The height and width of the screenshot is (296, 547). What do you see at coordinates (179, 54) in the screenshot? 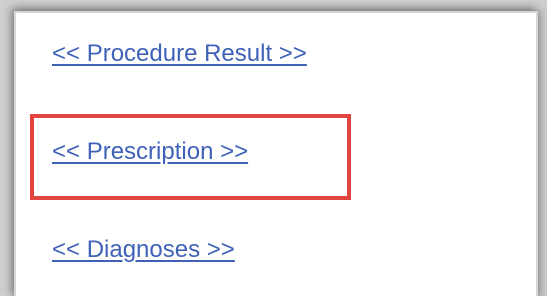
I see `procedure-result-link: << Procedure Result >>` at bounding box center [179, 54].